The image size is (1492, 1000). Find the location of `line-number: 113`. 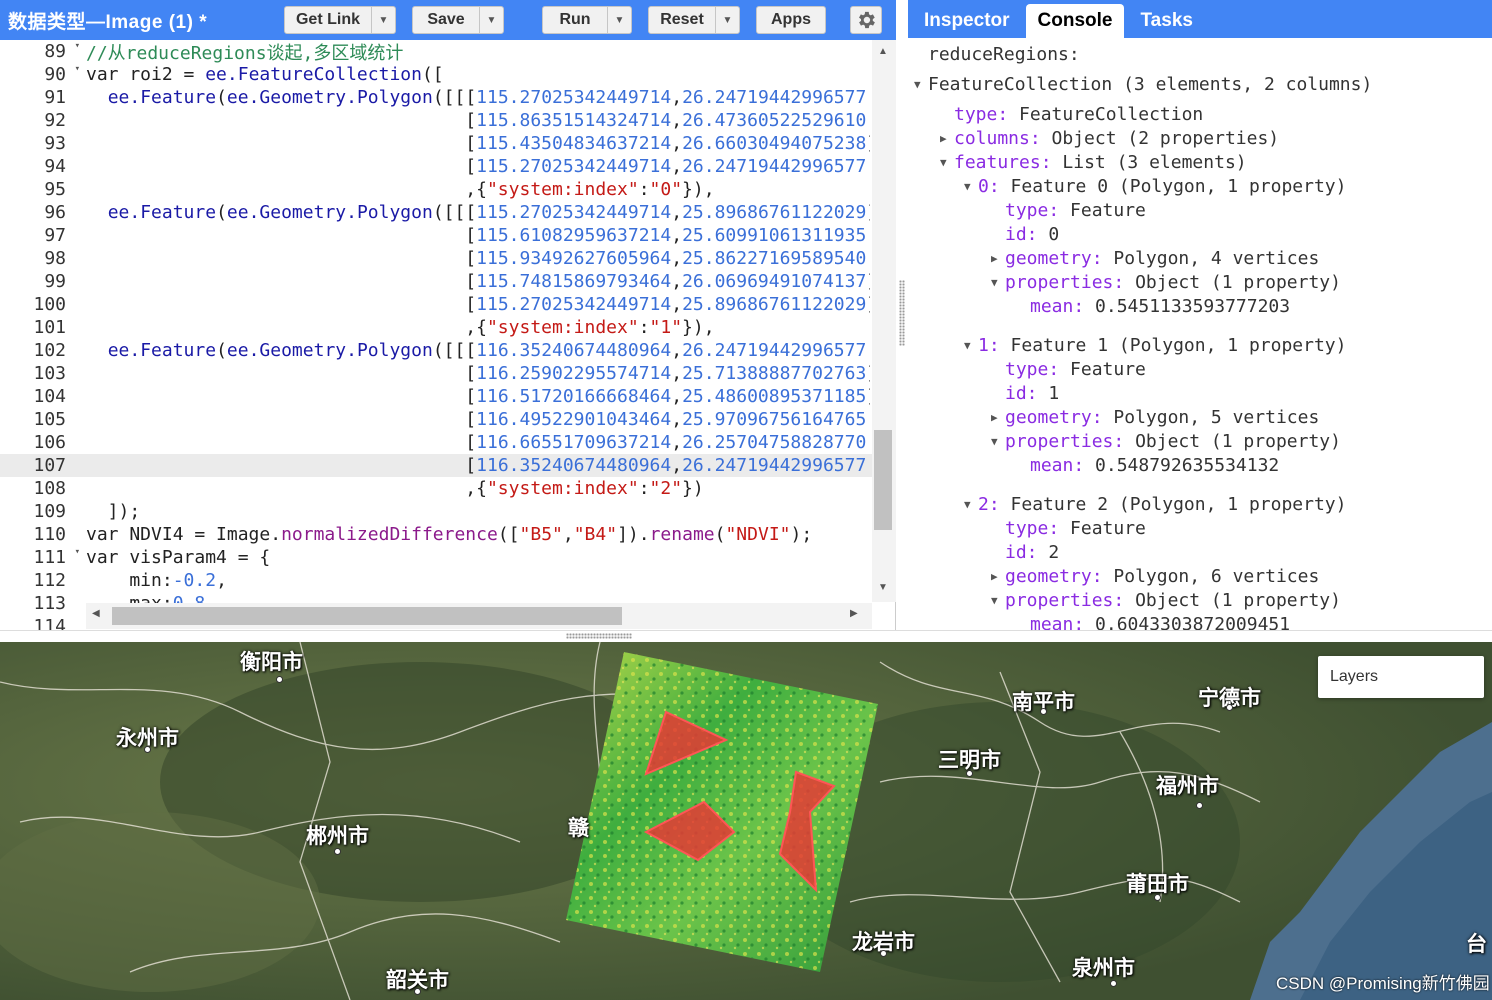

line-number: 113 is located at coordinates (49, 603).